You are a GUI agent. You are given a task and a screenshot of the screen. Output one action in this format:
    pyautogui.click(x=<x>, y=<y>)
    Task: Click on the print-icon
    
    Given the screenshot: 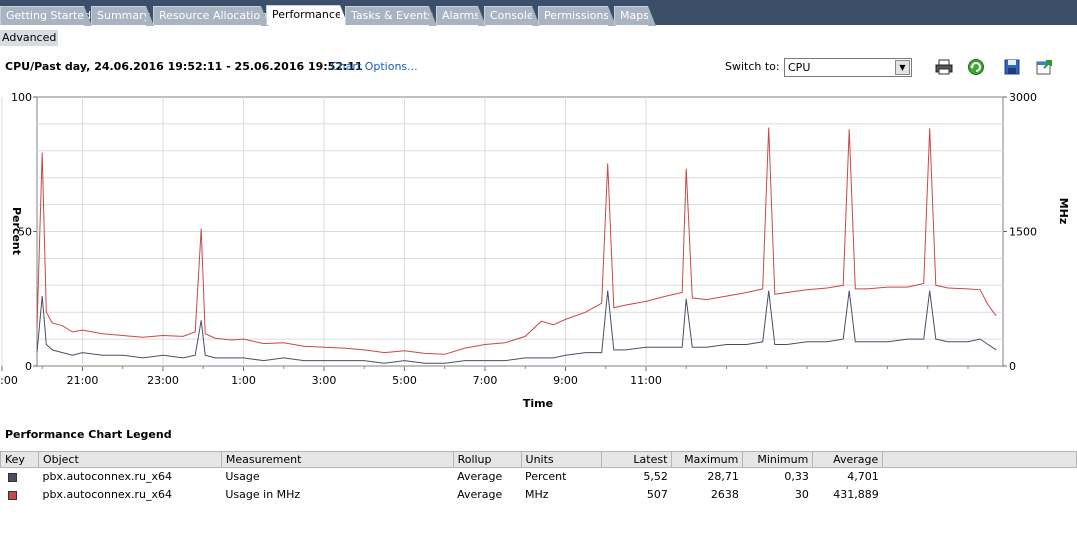 What is the action you would take?
    pyautogui.click(x=944, y=67)
    